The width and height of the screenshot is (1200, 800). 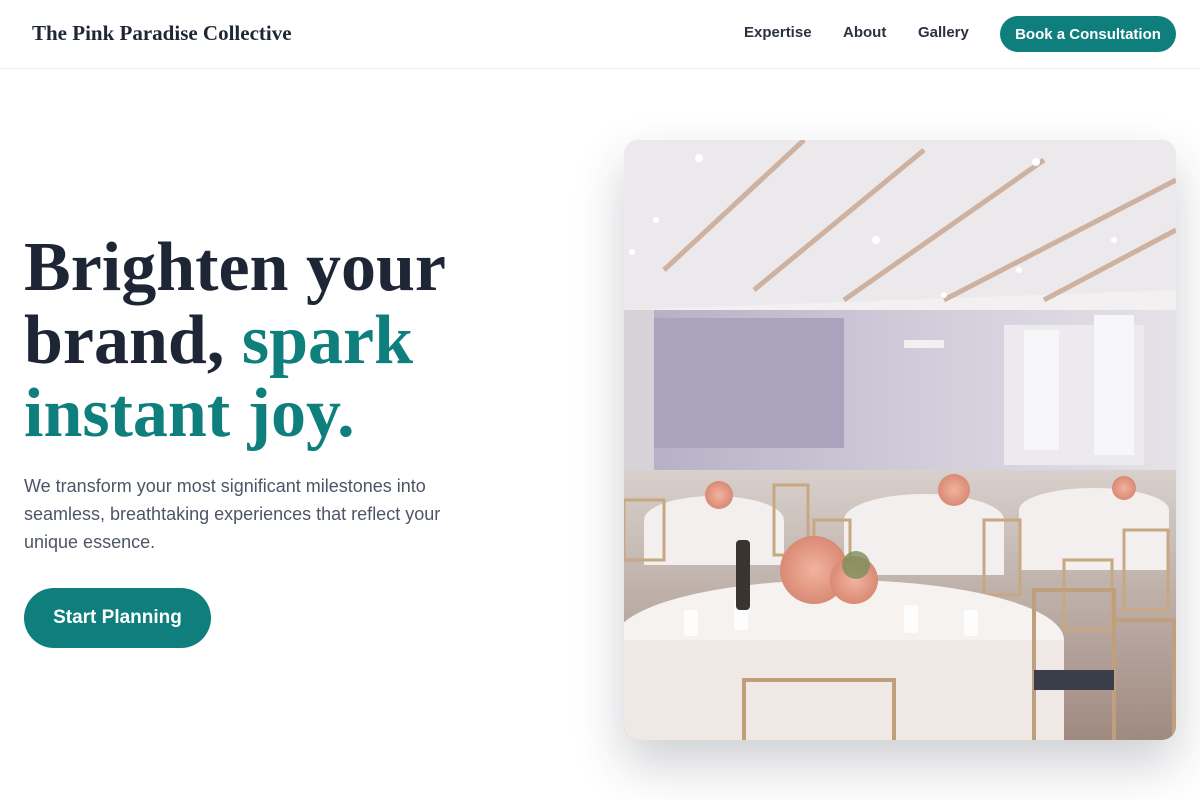 What do you see at coordinates (133, 340) in the screenshot?
I see `headline-line-2-plain: brand,` at bounding box center [133, 340].